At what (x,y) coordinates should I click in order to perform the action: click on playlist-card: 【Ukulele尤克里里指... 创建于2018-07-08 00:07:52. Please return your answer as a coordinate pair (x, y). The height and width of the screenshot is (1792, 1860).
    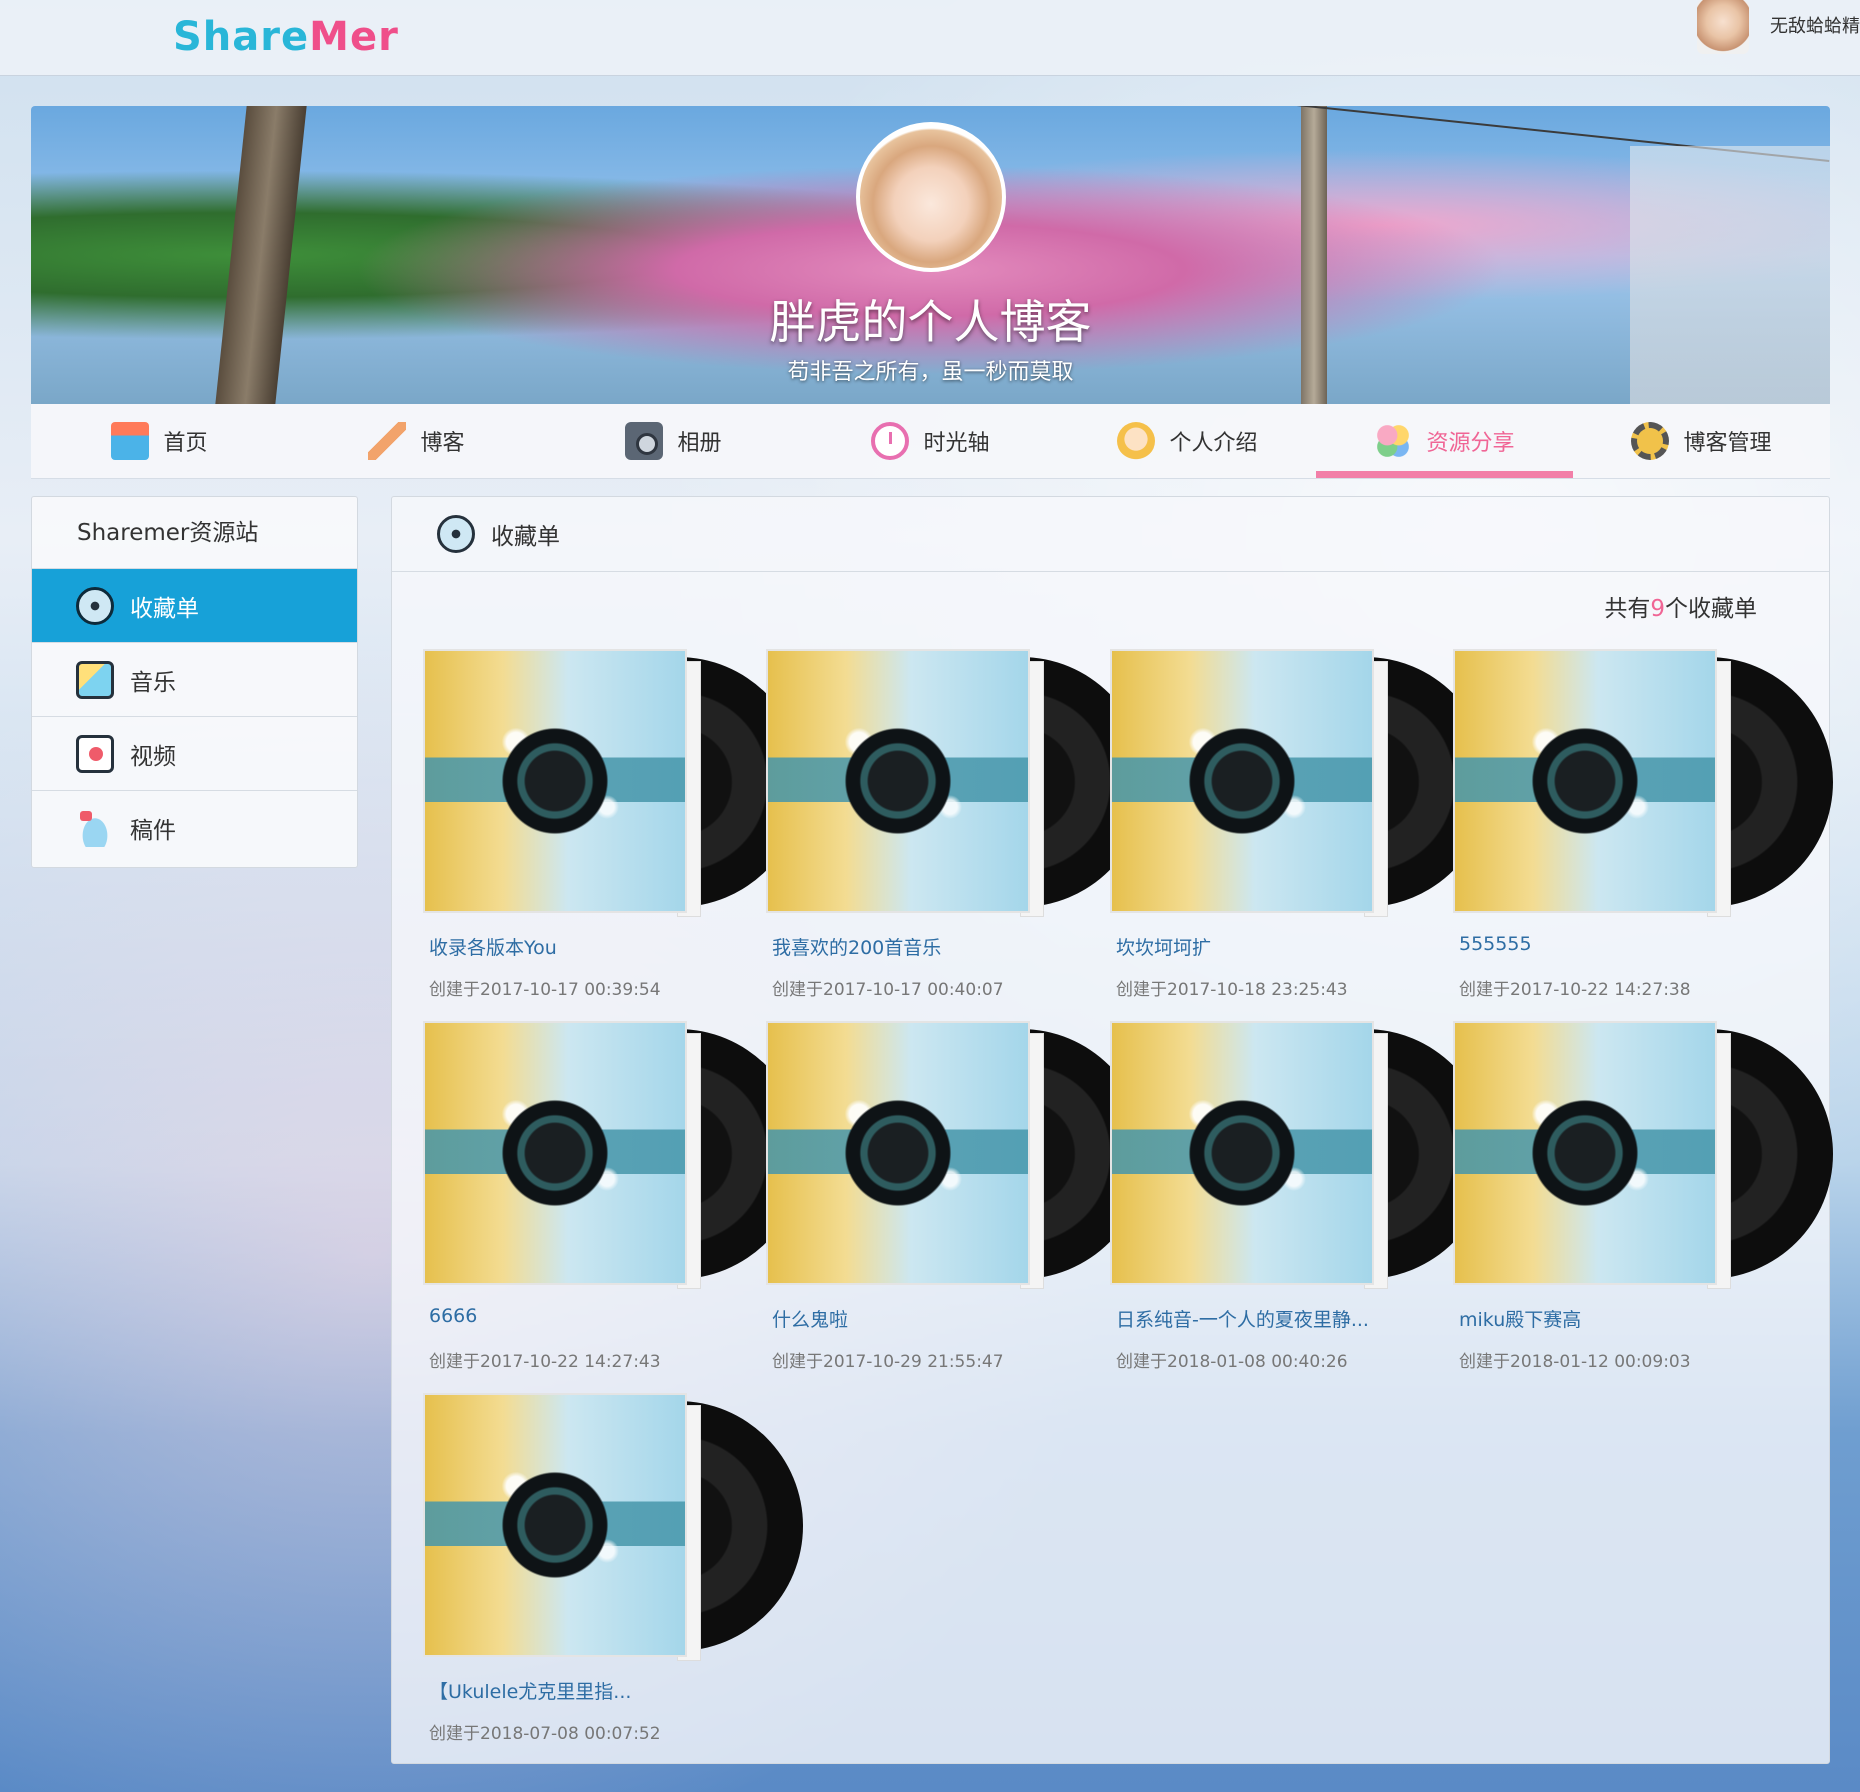
    Looking at the image, I should click on (613, 1573).